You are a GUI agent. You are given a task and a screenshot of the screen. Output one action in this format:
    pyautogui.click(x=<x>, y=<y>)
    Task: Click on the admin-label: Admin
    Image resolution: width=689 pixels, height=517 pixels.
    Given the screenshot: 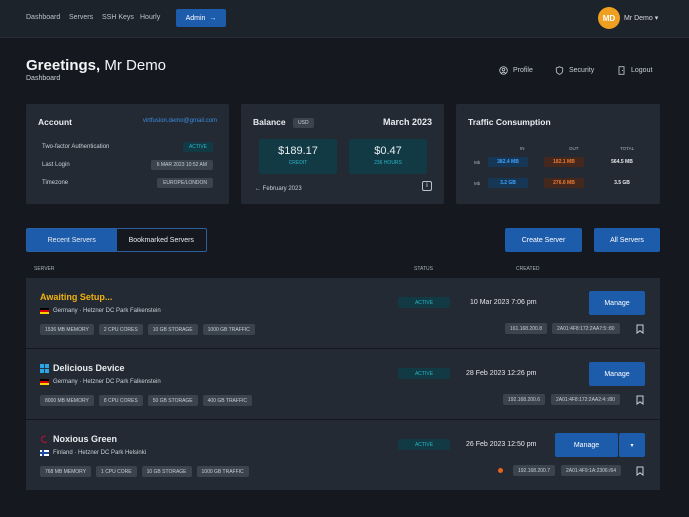 What is the action you would take?
    pyautogui.click(x=195, y=18)
    